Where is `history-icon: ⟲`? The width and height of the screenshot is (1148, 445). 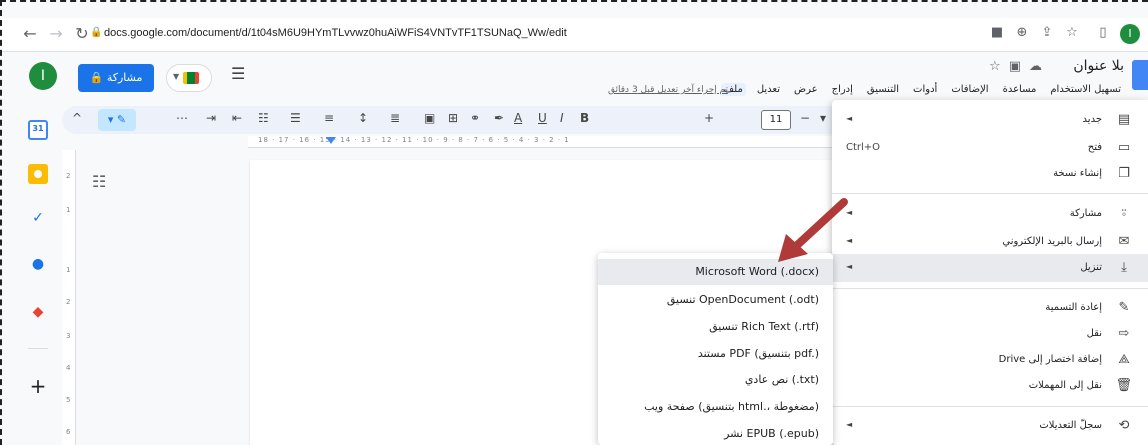
history-icon: ⟲ is located at coordinates (1124, 425).